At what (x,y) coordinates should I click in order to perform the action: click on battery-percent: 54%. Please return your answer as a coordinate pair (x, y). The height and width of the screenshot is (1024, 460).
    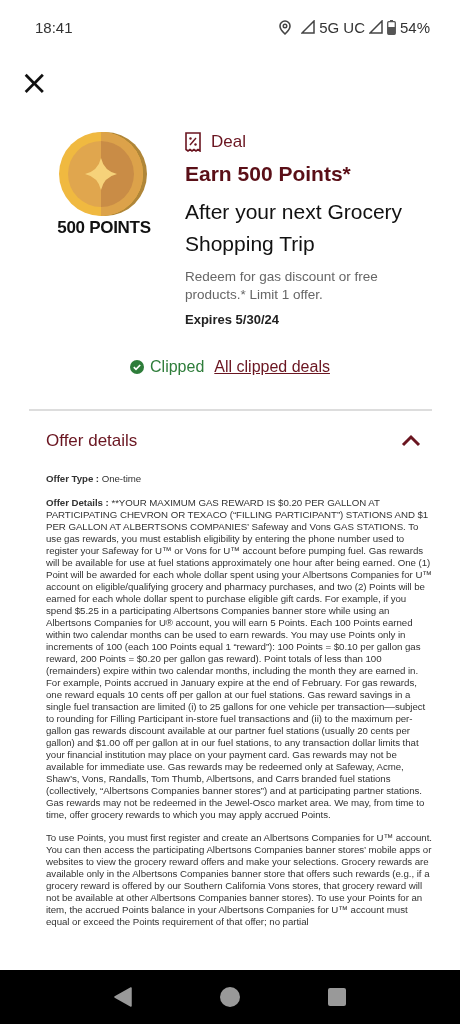
    Looking at the image, I should click on (414, 27).